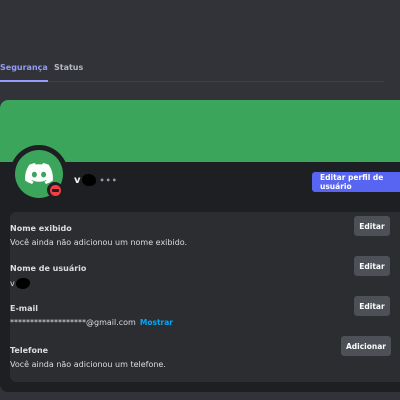 Image resolution: width=400 pixels, height=400 pixels. I want to click on settings-tabs: Segurança Status, so click(192, 69).